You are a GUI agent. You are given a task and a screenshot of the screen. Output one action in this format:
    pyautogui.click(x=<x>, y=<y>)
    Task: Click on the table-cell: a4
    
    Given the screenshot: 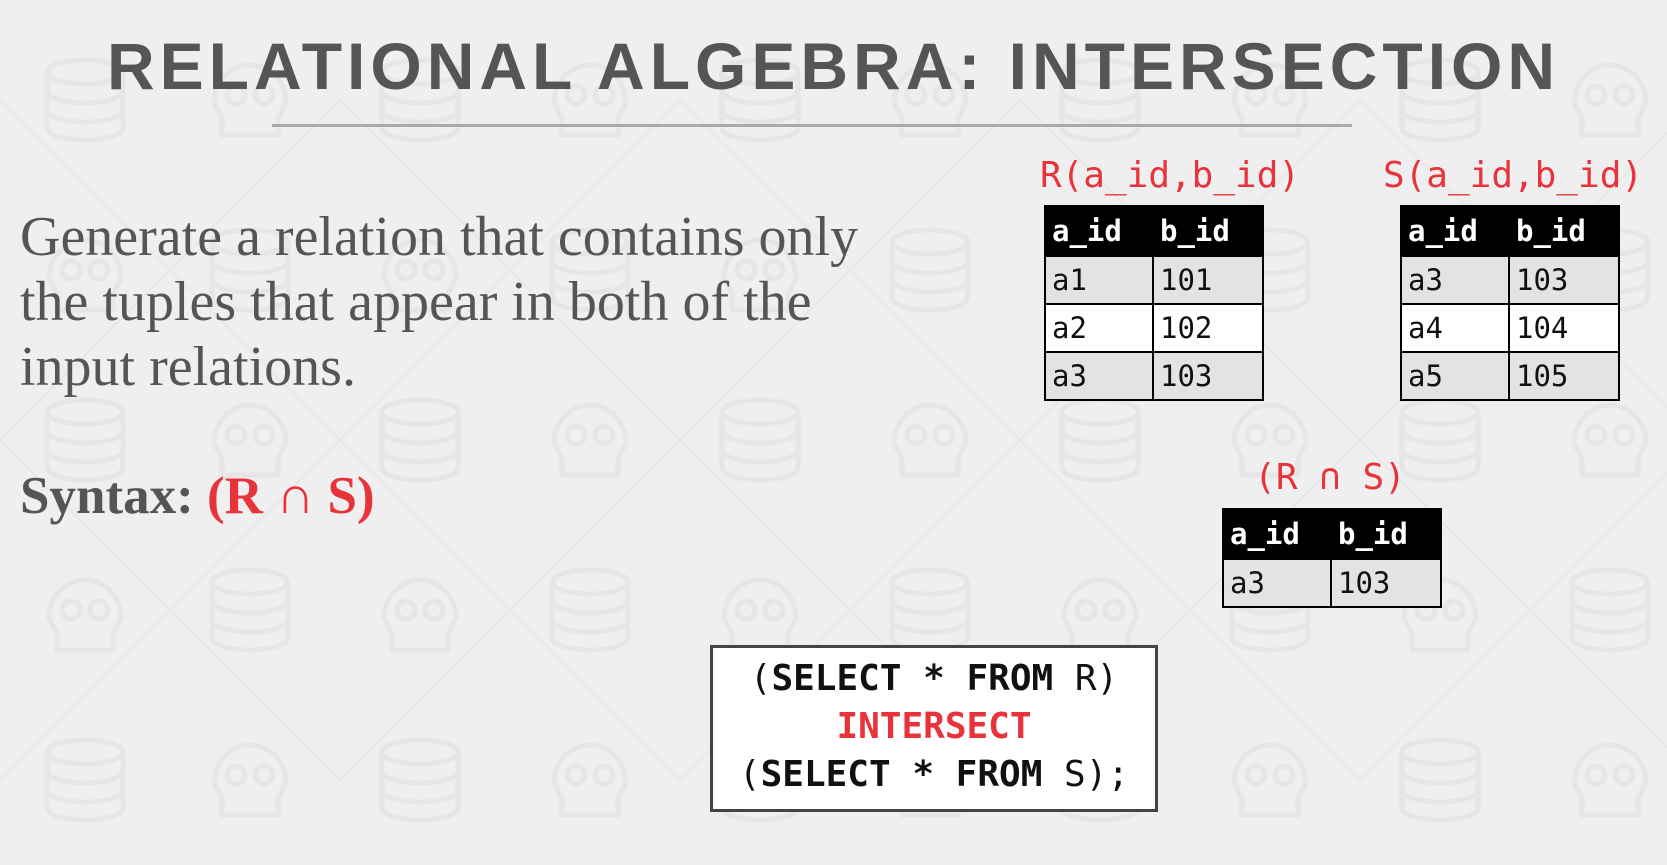 What is the action you would take?
    pyautogui.click(x=1455, y=328)
    